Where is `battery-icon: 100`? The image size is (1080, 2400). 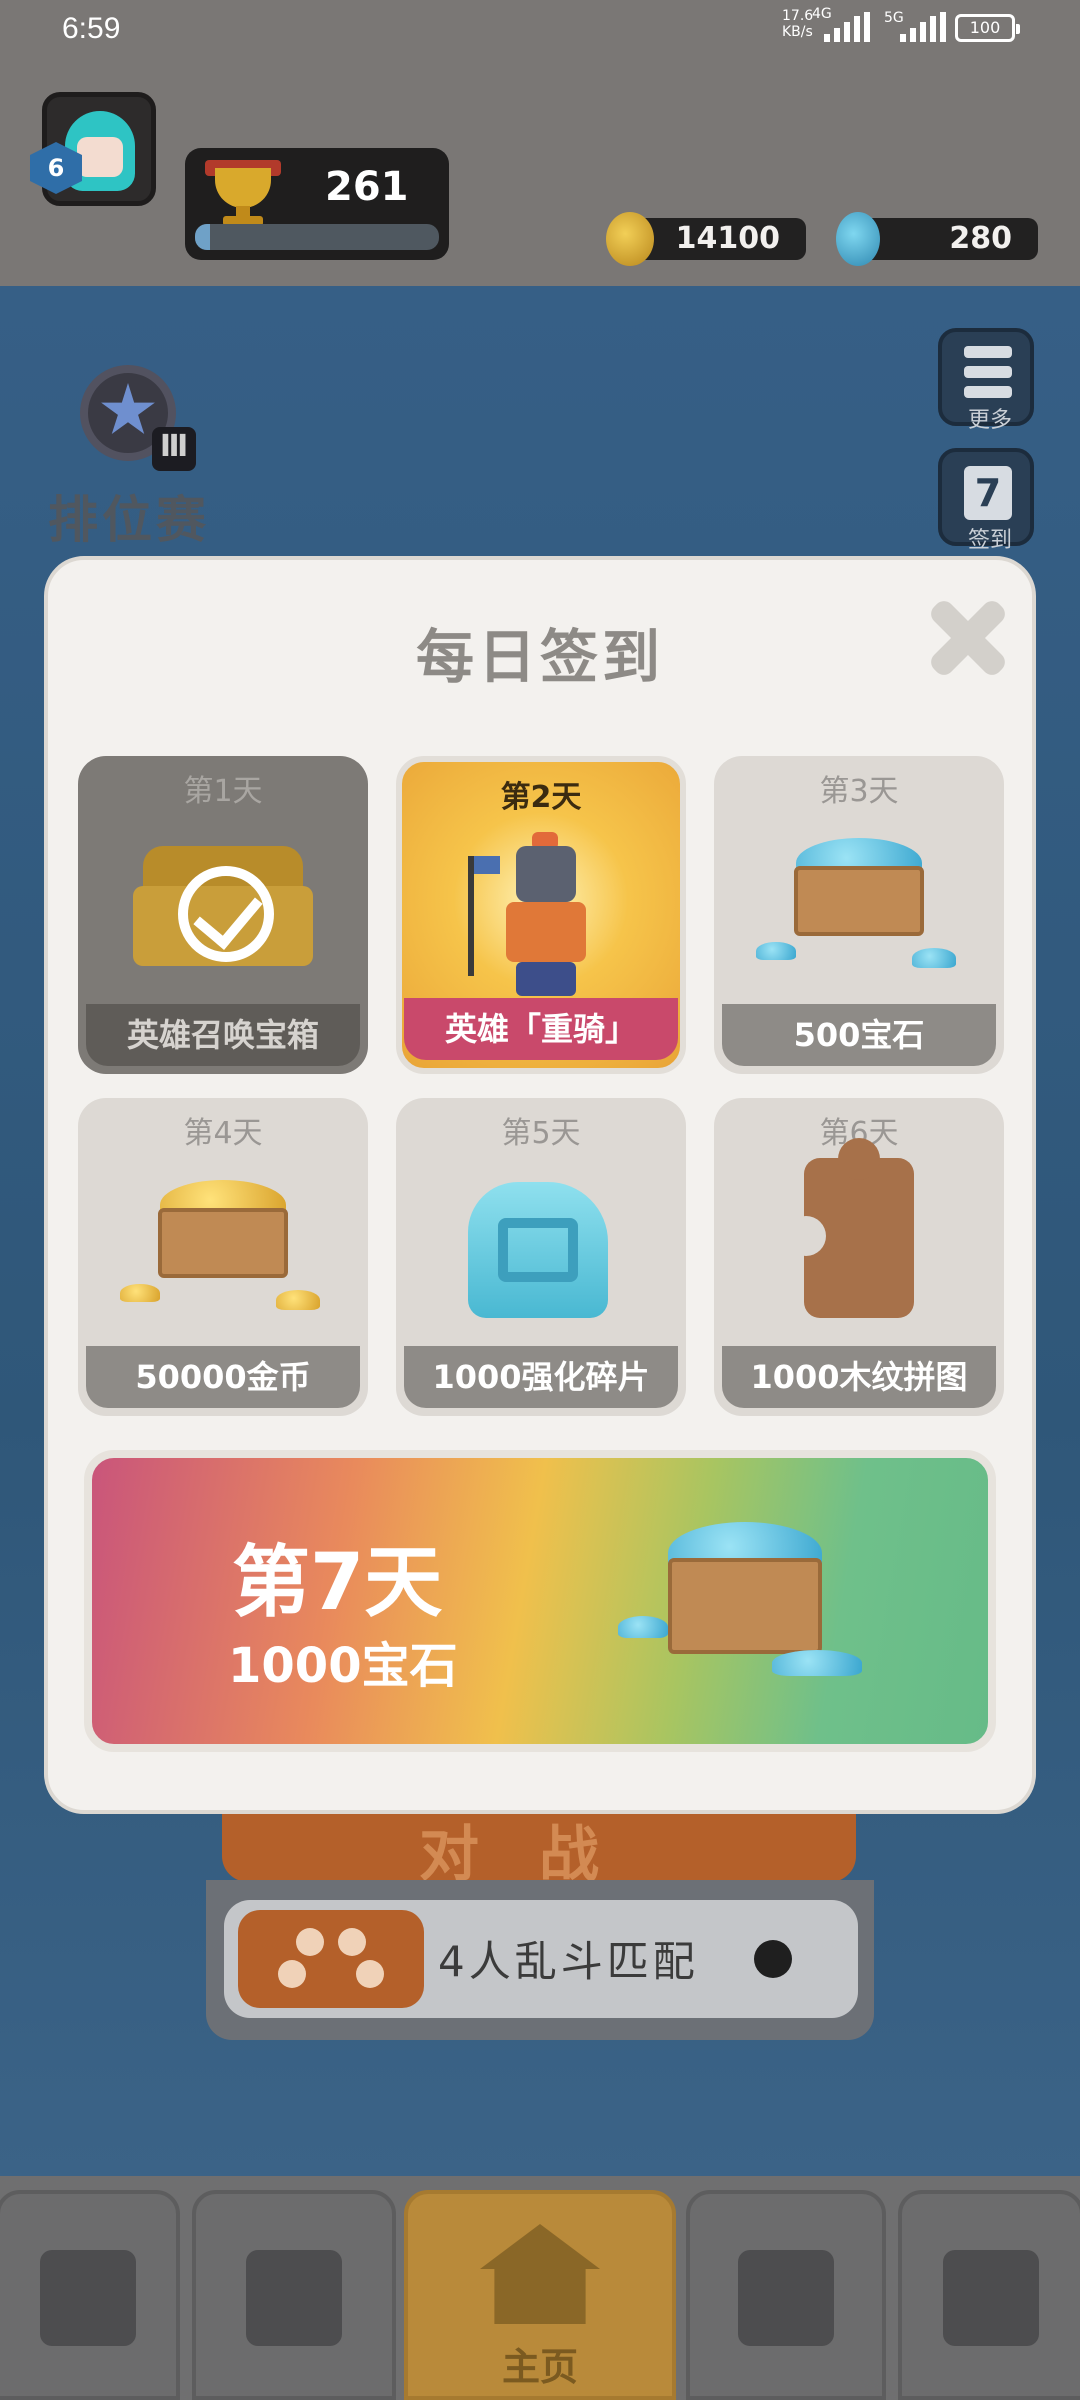
battery-icon: 100 is located at coordinates (987, 28).